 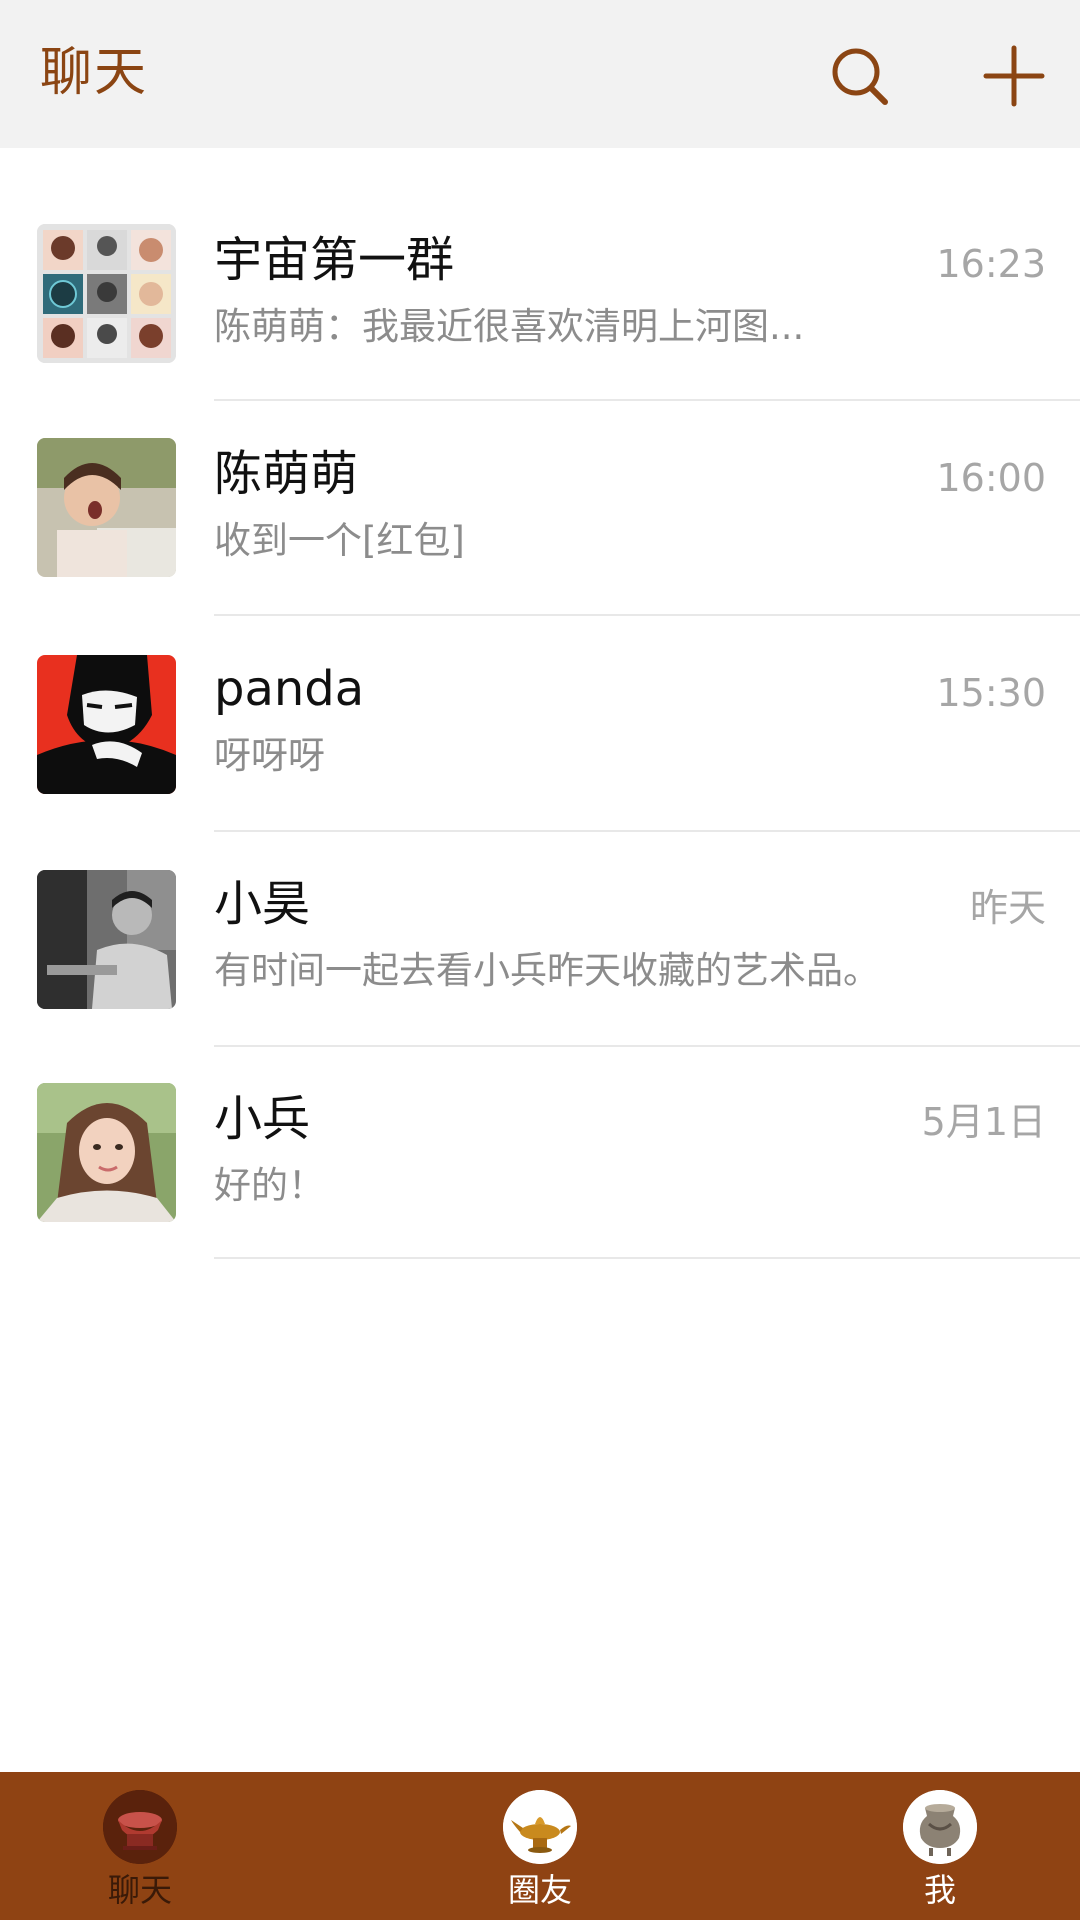 I want to click on chat-time: 昨天, so click(x=1007, y=908).